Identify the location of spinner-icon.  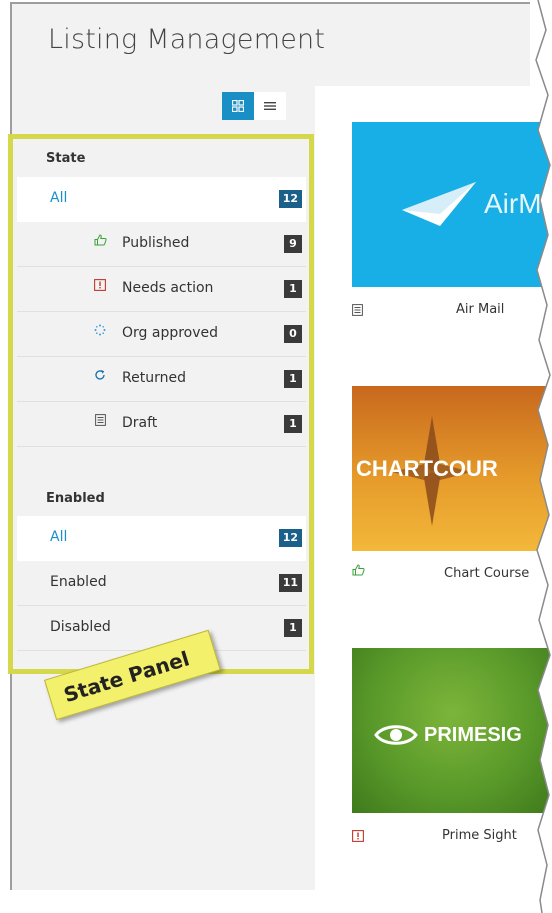
(100, 331).